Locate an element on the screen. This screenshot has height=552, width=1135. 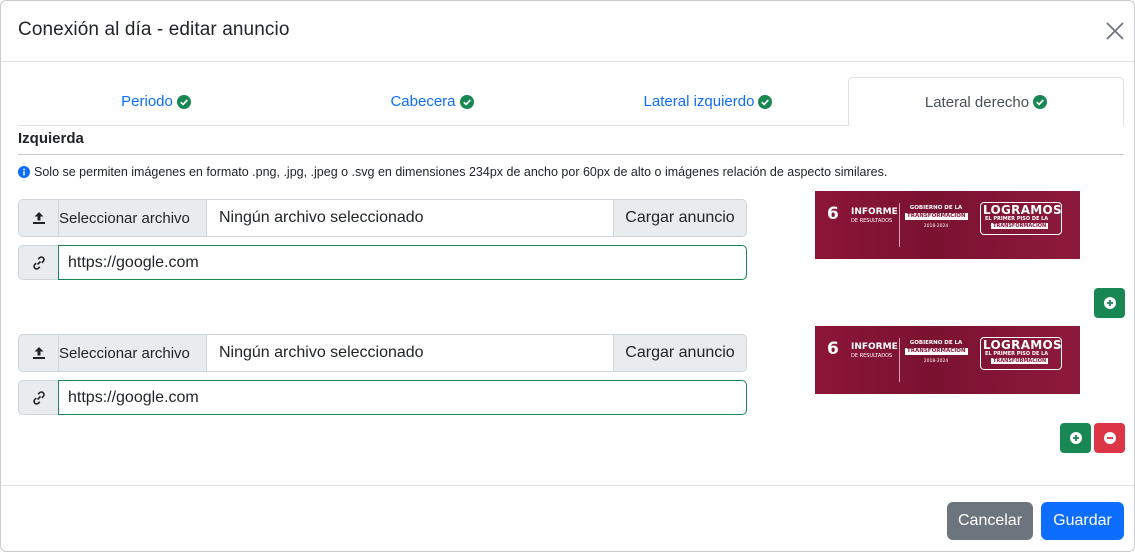
modal-header: Conexión al día - editar anuncio is located at coordinates (567, 31).